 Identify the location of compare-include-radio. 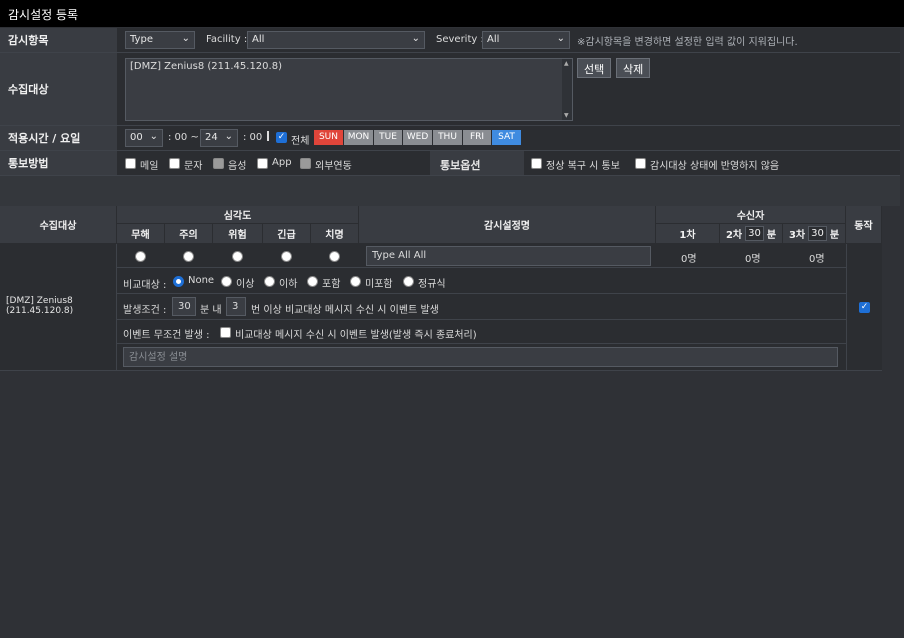
(312, 281).